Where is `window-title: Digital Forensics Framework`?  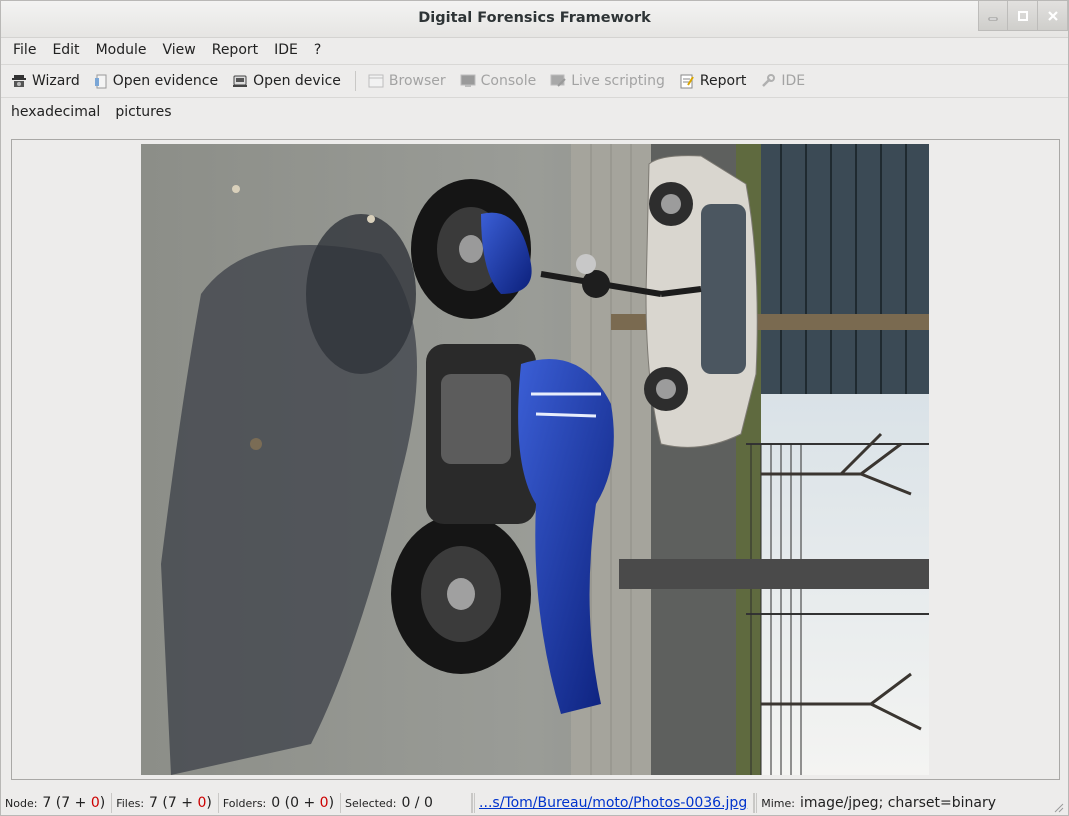 window-title: Digital Forensics Framework is located at coordinates (534, 18).